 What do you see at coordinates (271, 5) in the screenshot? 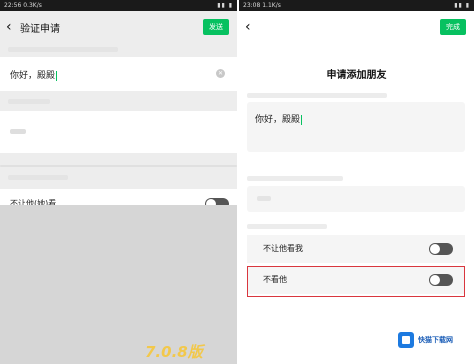
I see `status-speed: 1.1K/s` at bounding box center [271, 5].